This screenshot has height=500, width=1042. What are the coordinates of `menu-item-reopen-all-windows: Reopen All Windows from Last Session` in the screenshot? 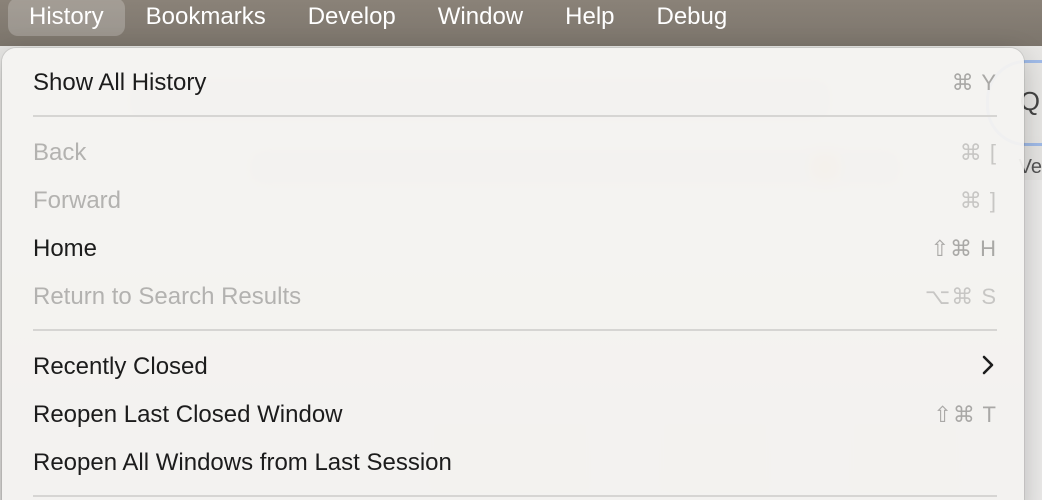 It's located at (515, 463).